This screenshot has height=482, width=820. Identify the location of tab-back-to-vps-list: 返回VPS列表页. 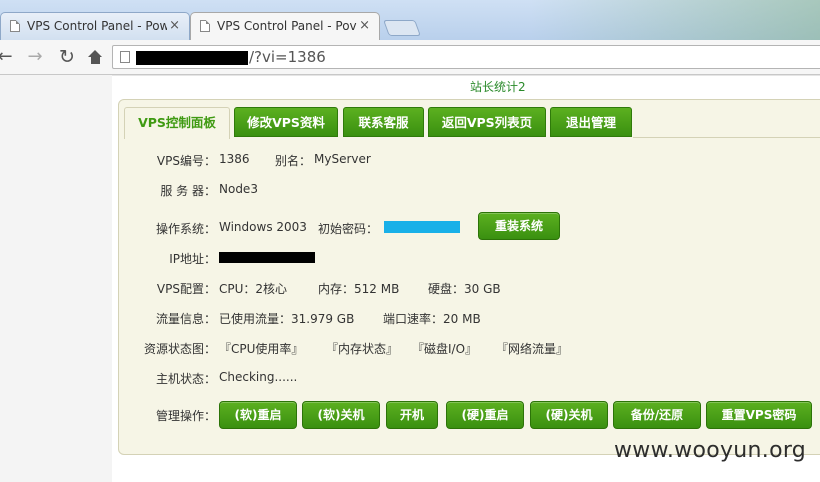
(487, 122).